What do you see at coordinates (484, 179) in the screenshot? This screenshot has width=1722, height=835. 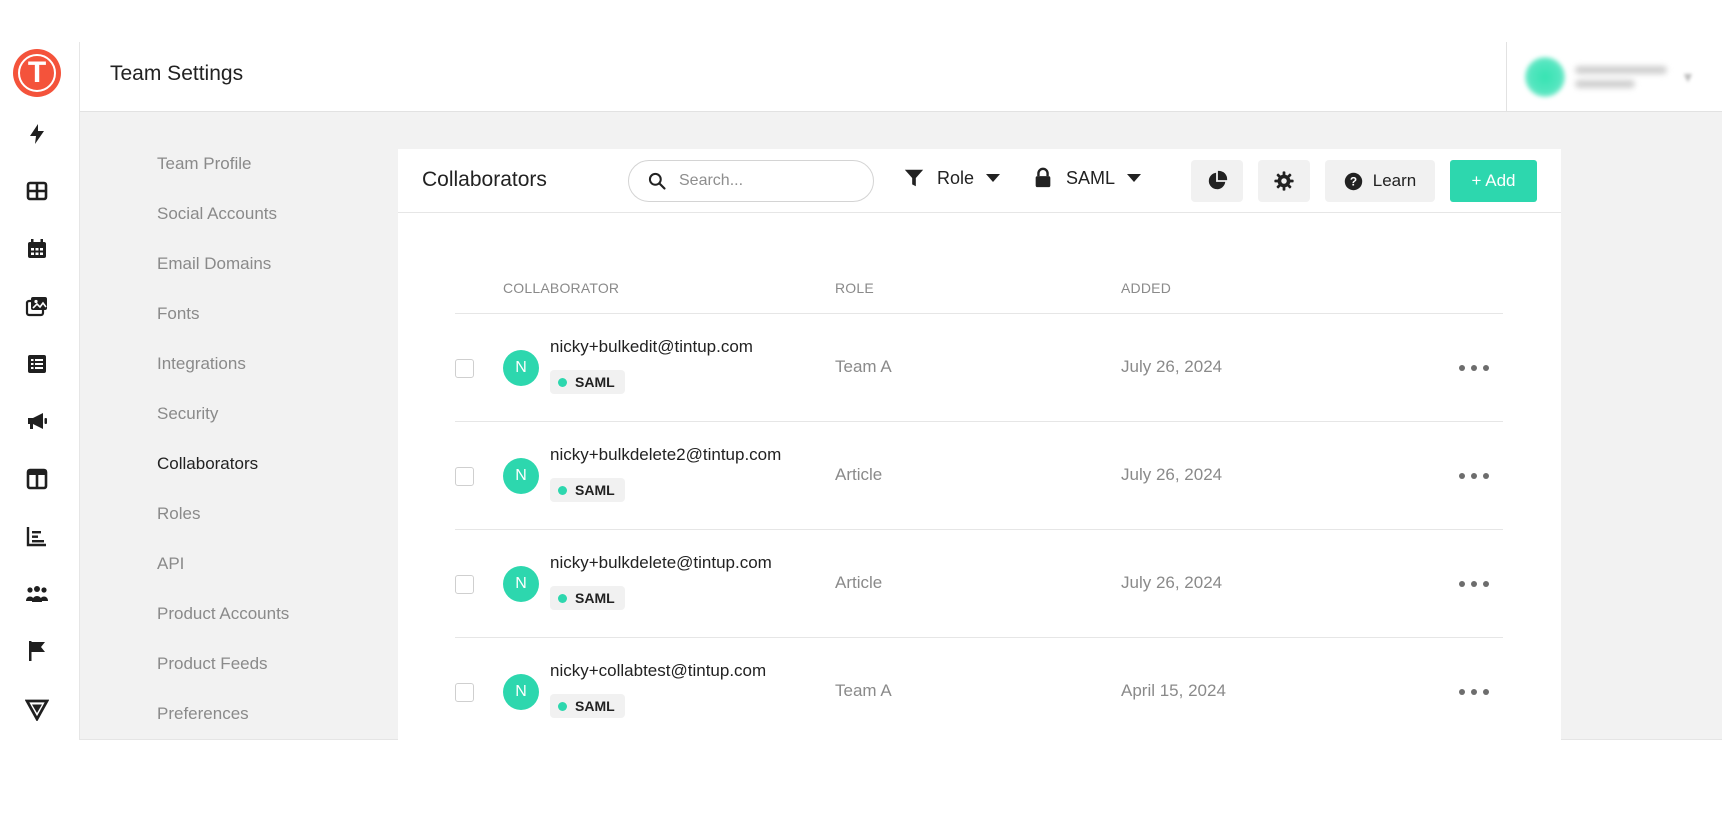 I see `panel-title: Collaborators` at bounding box center [484, 179].